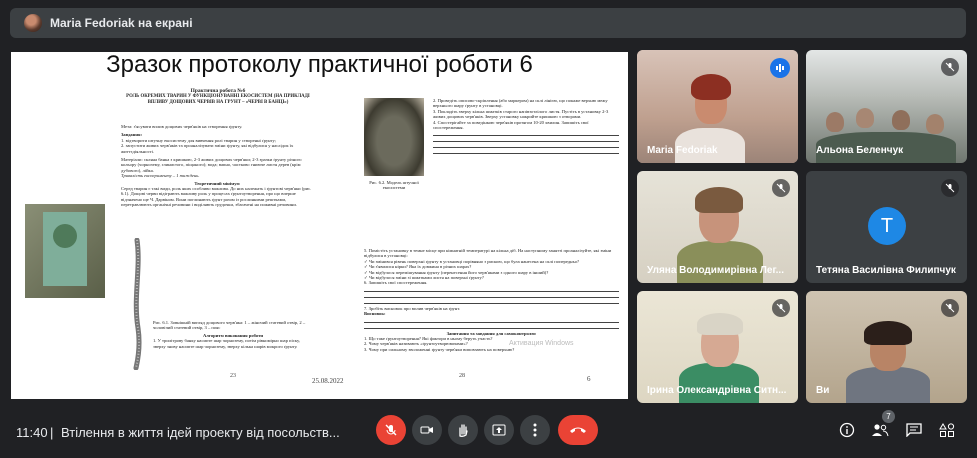  Describe the element at coordinates (886, 106) in the screenshot. I see `participant-tile-2: Альона Беленчук` at that location.